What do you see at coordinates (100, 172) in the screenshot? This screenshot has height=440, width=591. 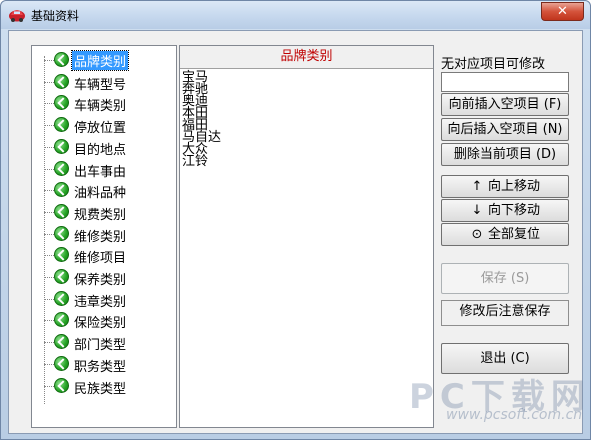 I see `tree-item-label: 出车事由` at bounding box center [100, 172].